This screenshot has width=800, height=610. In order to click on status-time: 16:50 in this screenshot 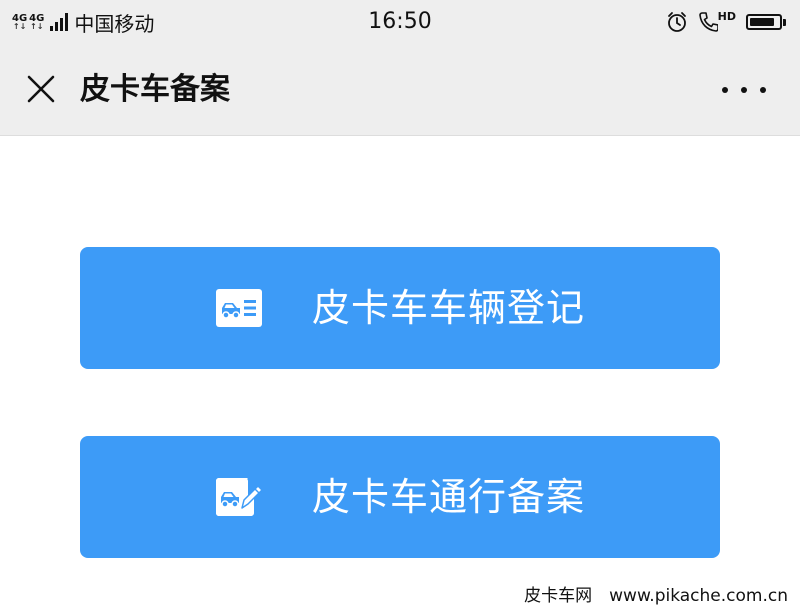, I will do `click(400, 21)`.